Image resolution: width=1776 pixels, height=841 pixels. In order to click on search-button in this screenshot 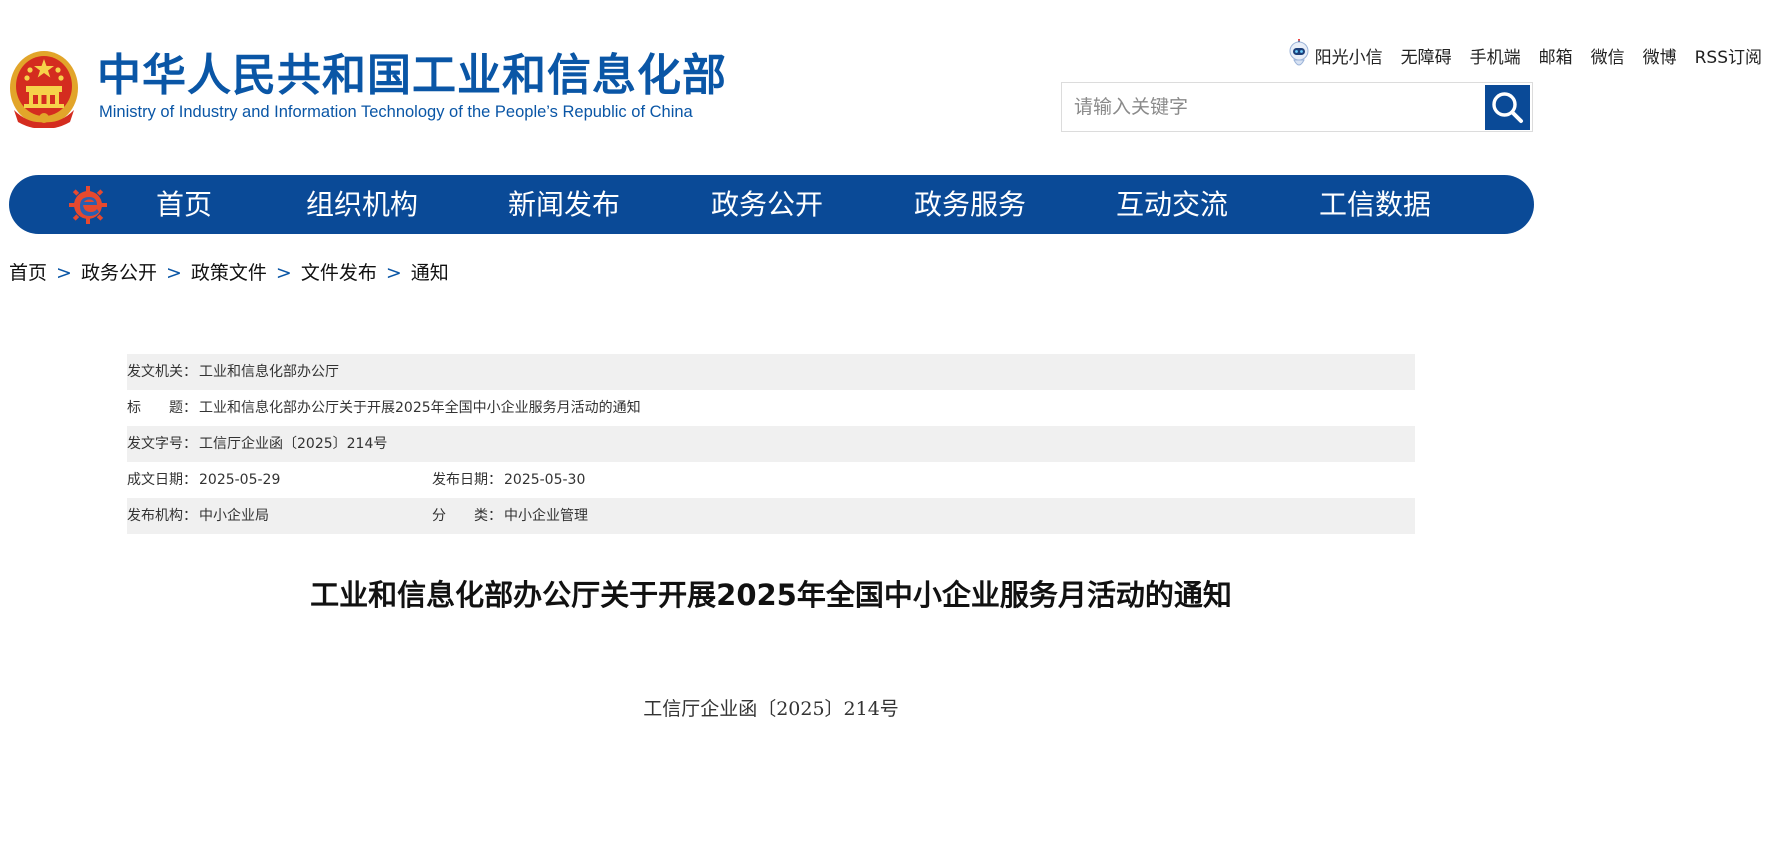, I will do `click(1507, 107)`.